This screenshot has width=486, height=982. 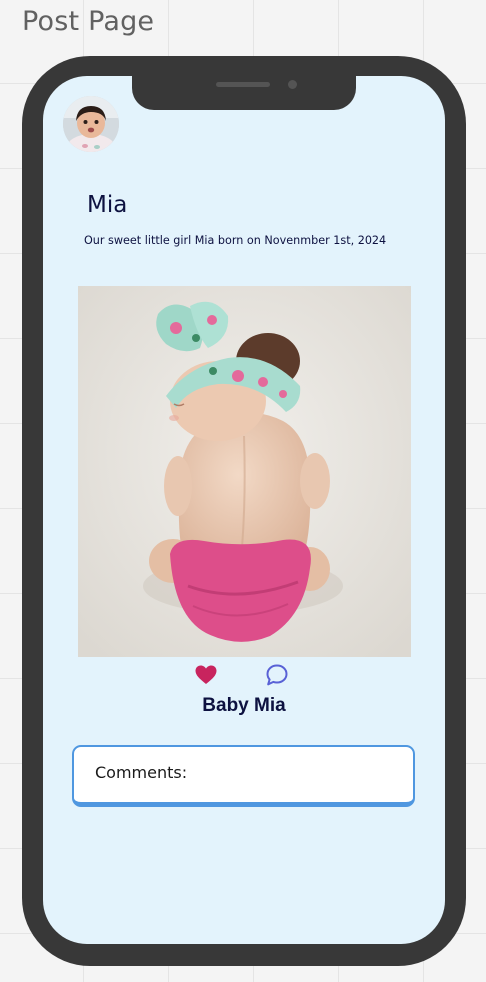 What do you see at coordinates (277, 675) in the screenshot?
I see `speech-bubble-icon` at bounding box center [277, 675].